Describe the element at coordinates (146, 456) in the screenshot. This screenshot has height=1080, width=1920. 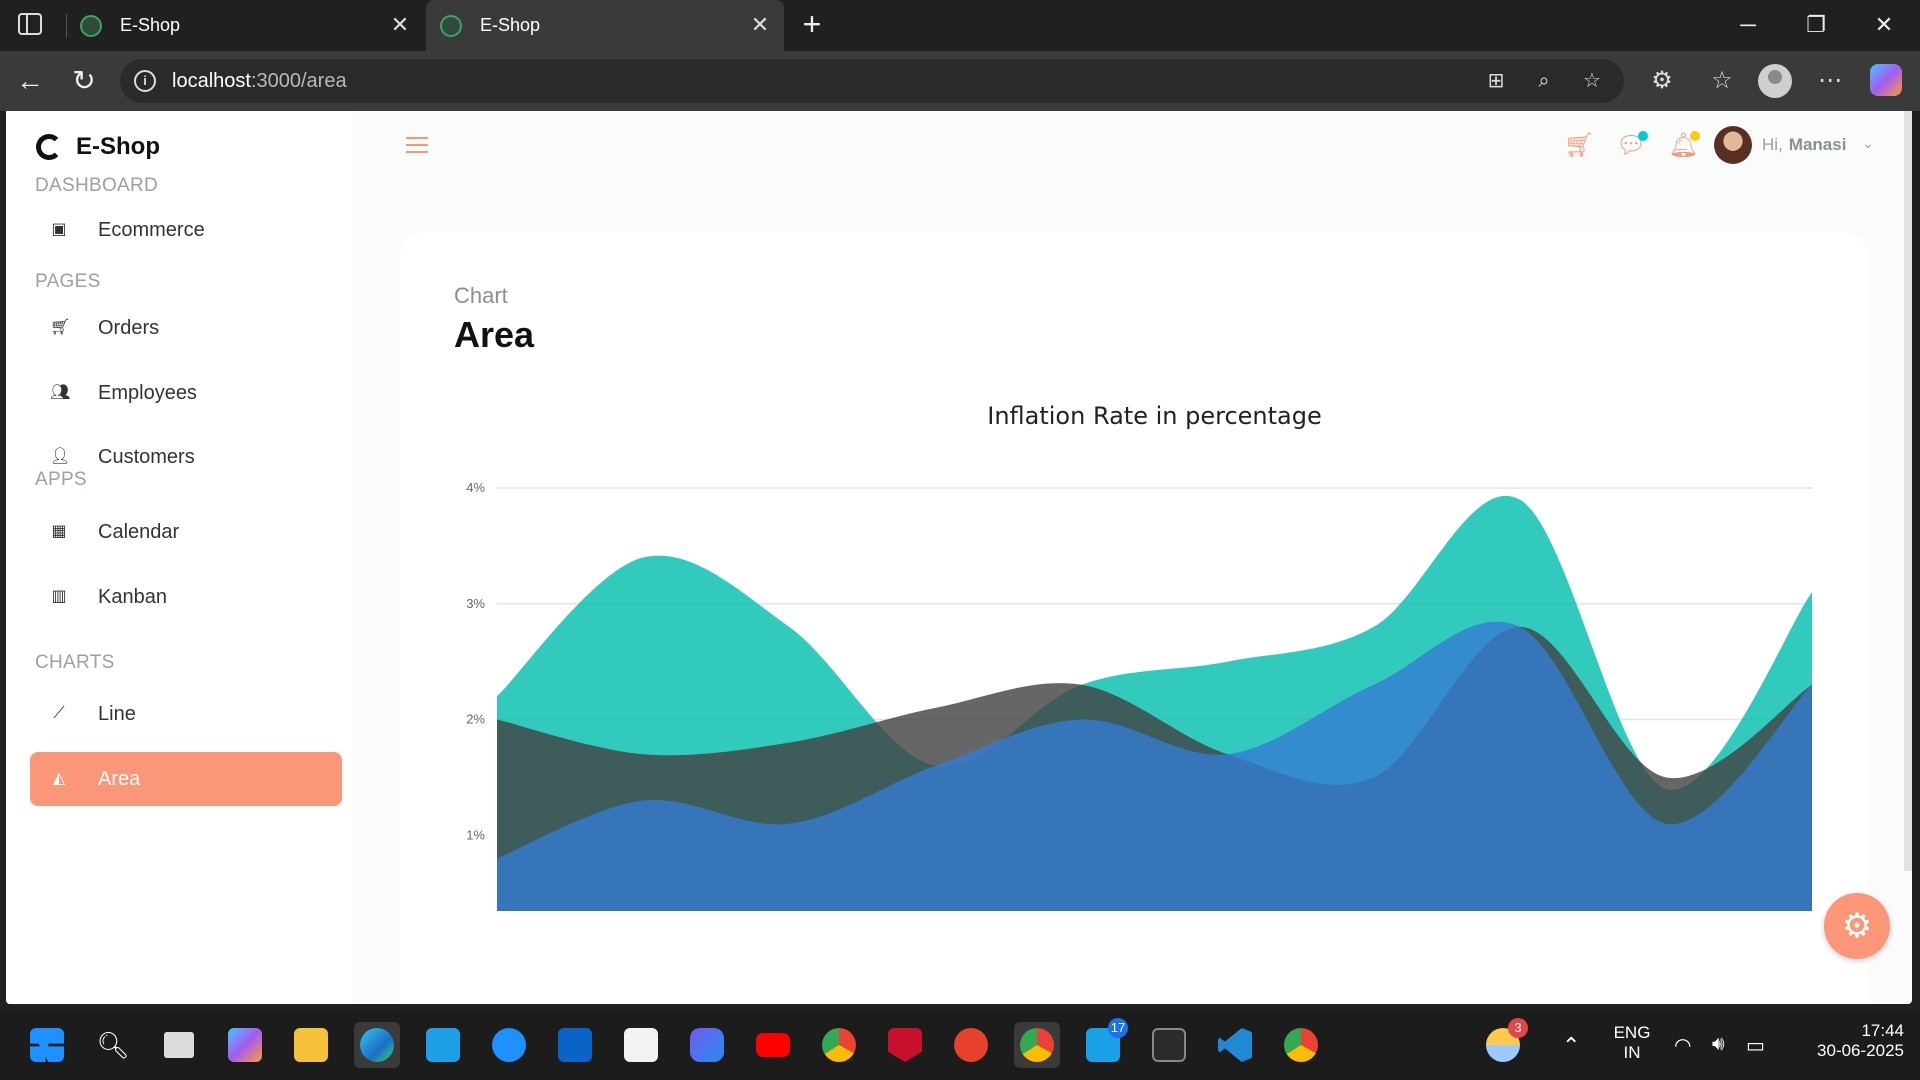
I see `sidebar-item-label: Customers` at that location.